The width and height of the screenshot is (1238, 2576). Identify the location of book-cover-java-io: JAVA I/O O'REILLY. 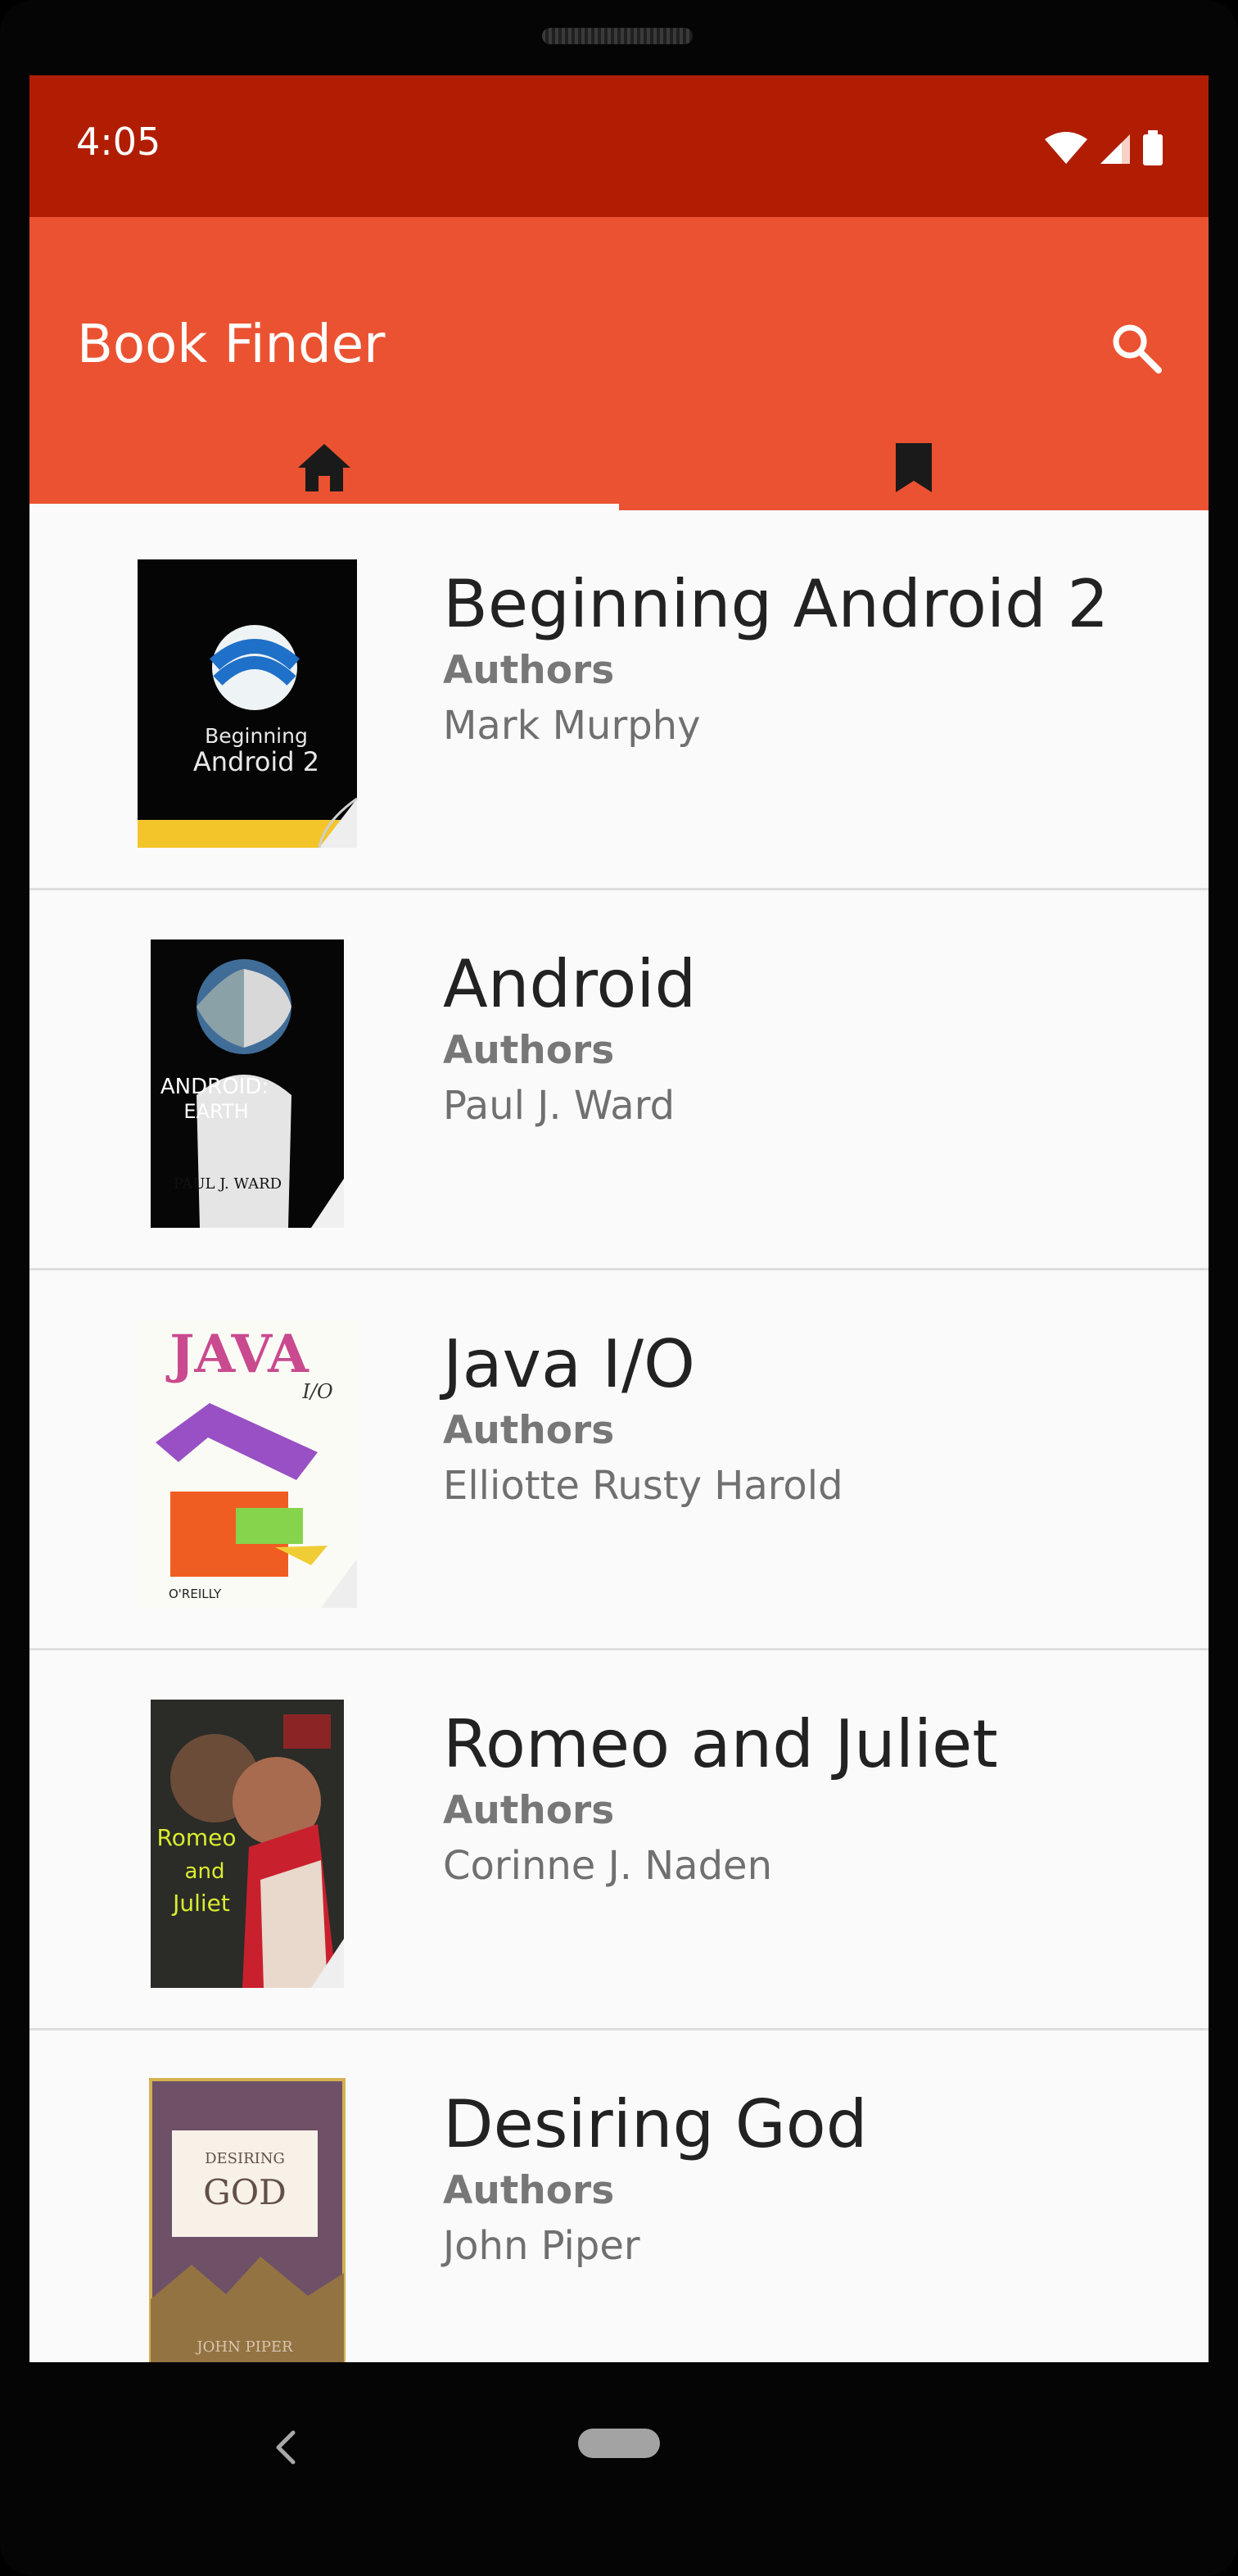
(248, 1464).